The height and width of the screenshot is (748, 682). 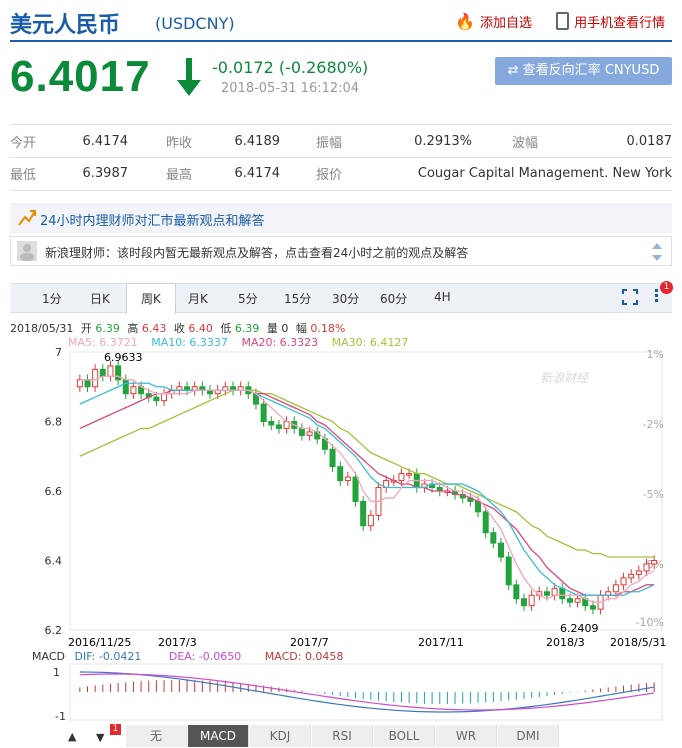 What do you see at coordinates (341, 218) in the screenshot?
I see `expert-news-bar: 24小时内理财师对汇市最新观点和解答` at bounding box center [341, 218].